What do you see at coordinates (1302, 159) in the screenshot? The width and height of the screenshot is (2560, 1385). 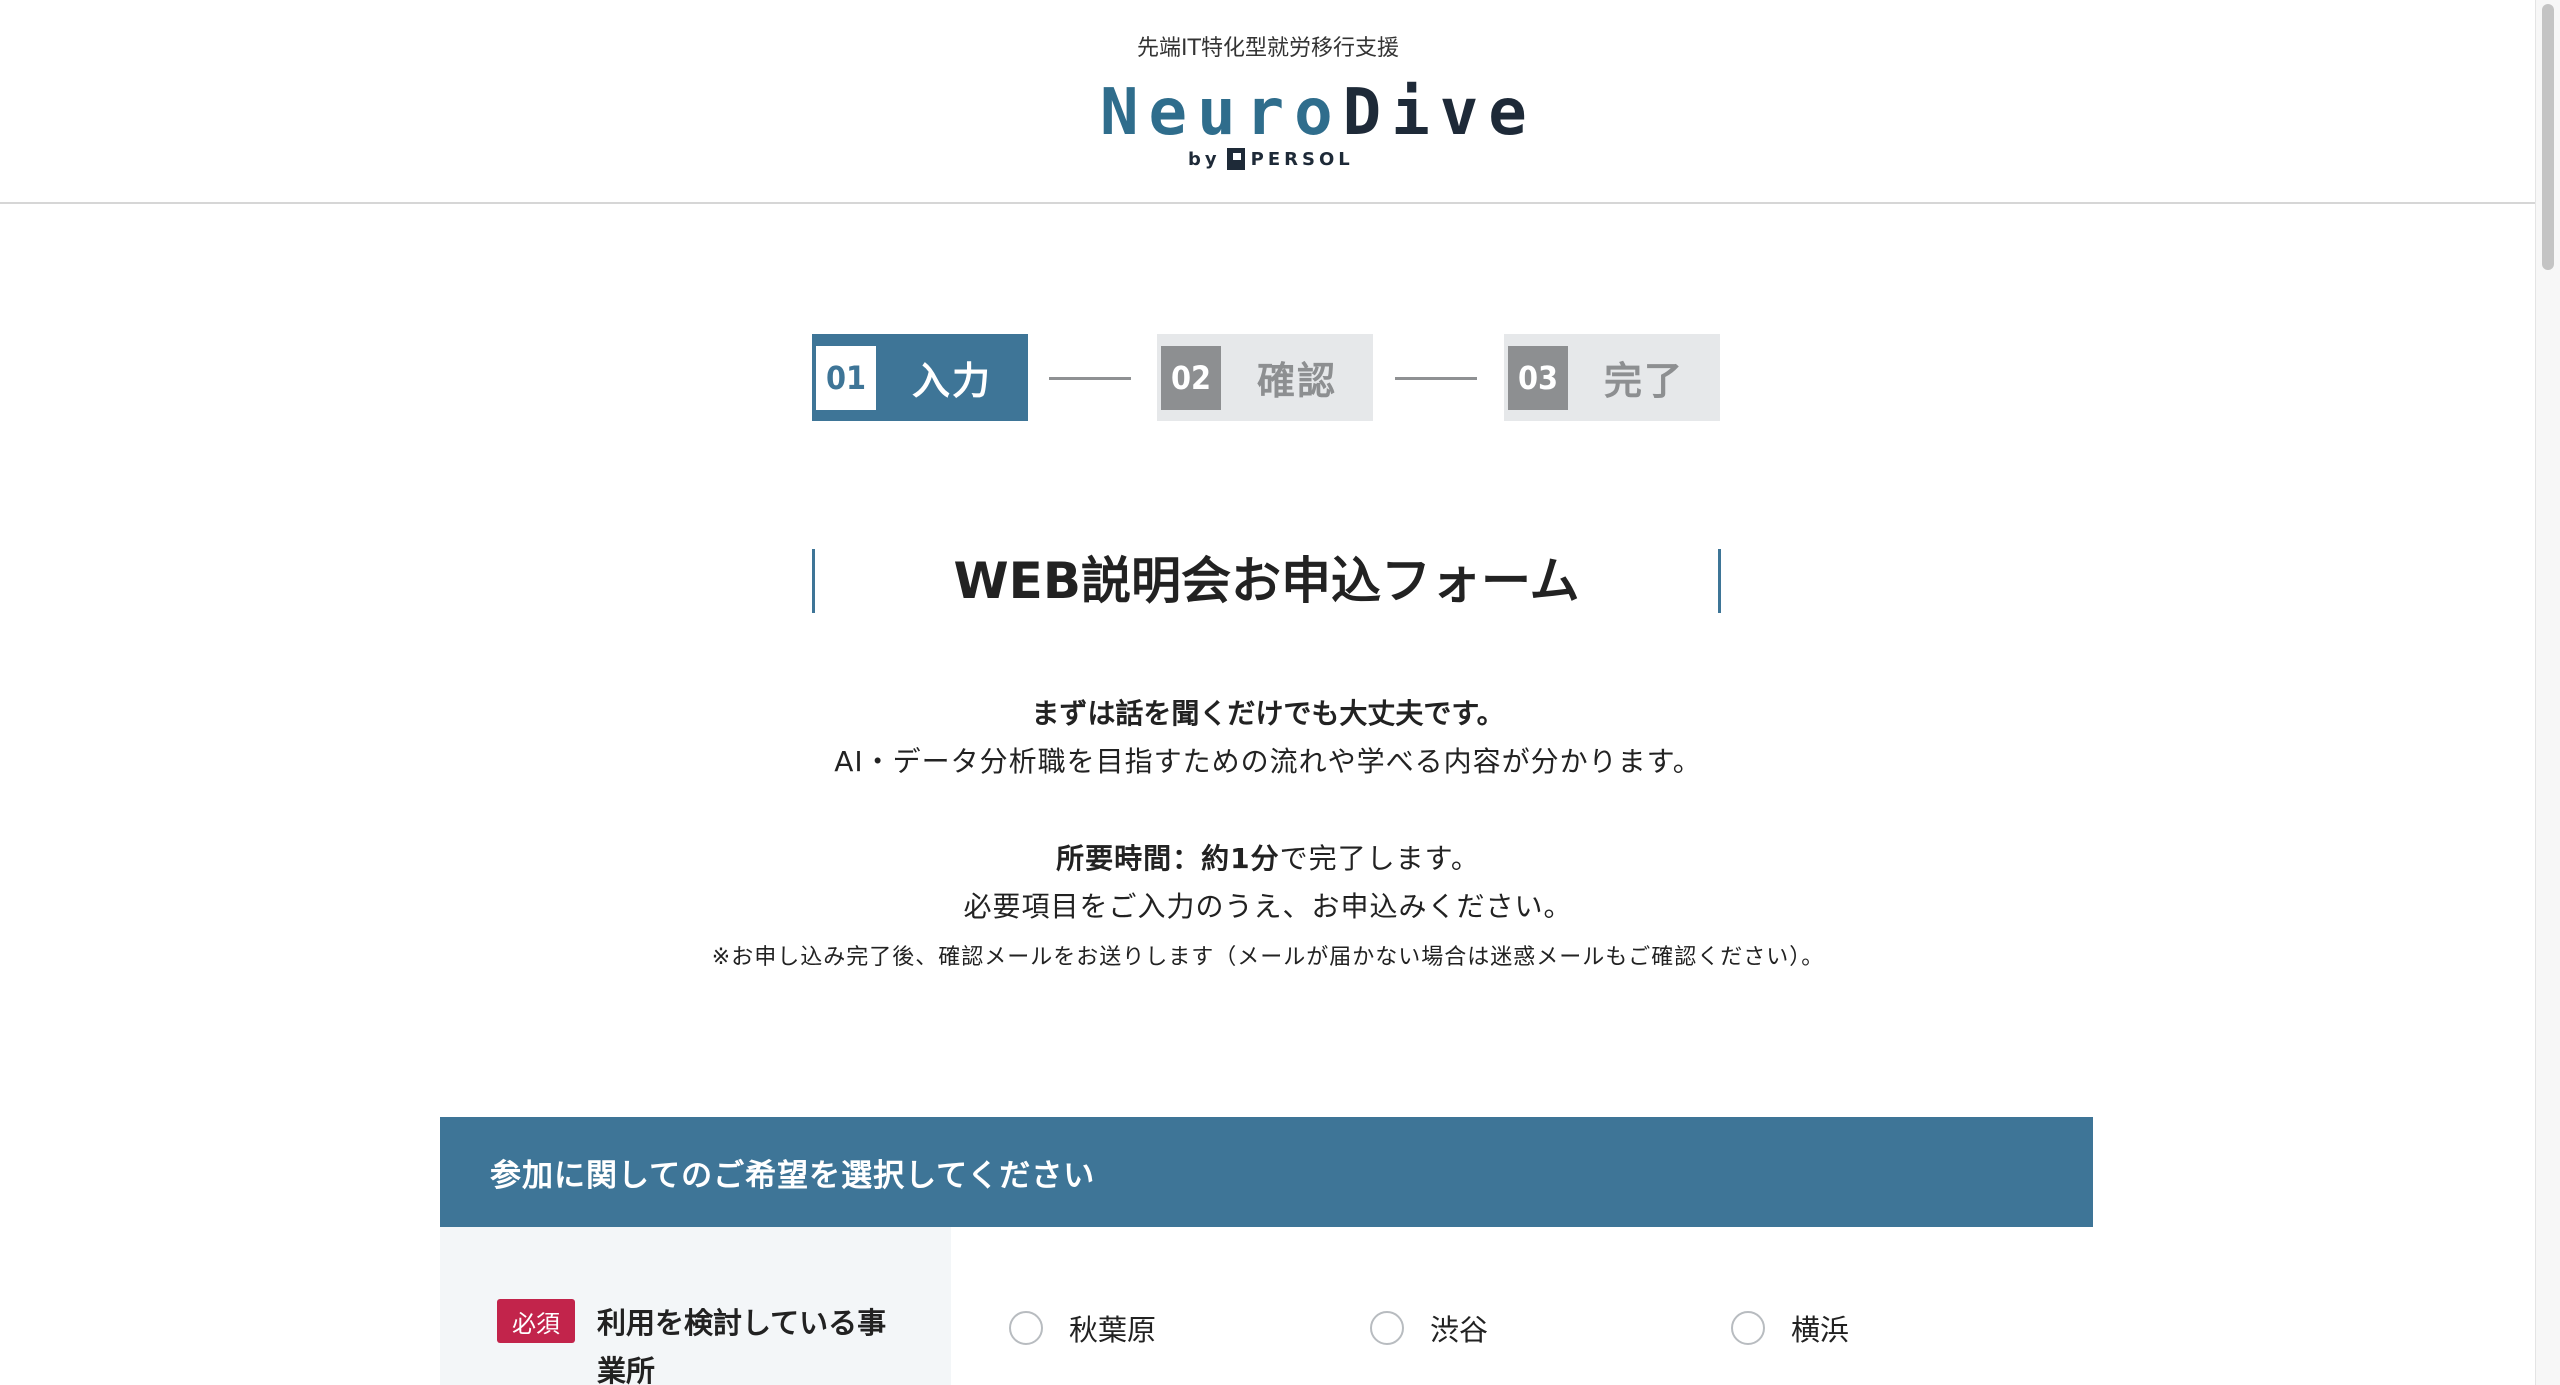 I see `logo-brand: PERSOL` at bounding box center [1302, 159].